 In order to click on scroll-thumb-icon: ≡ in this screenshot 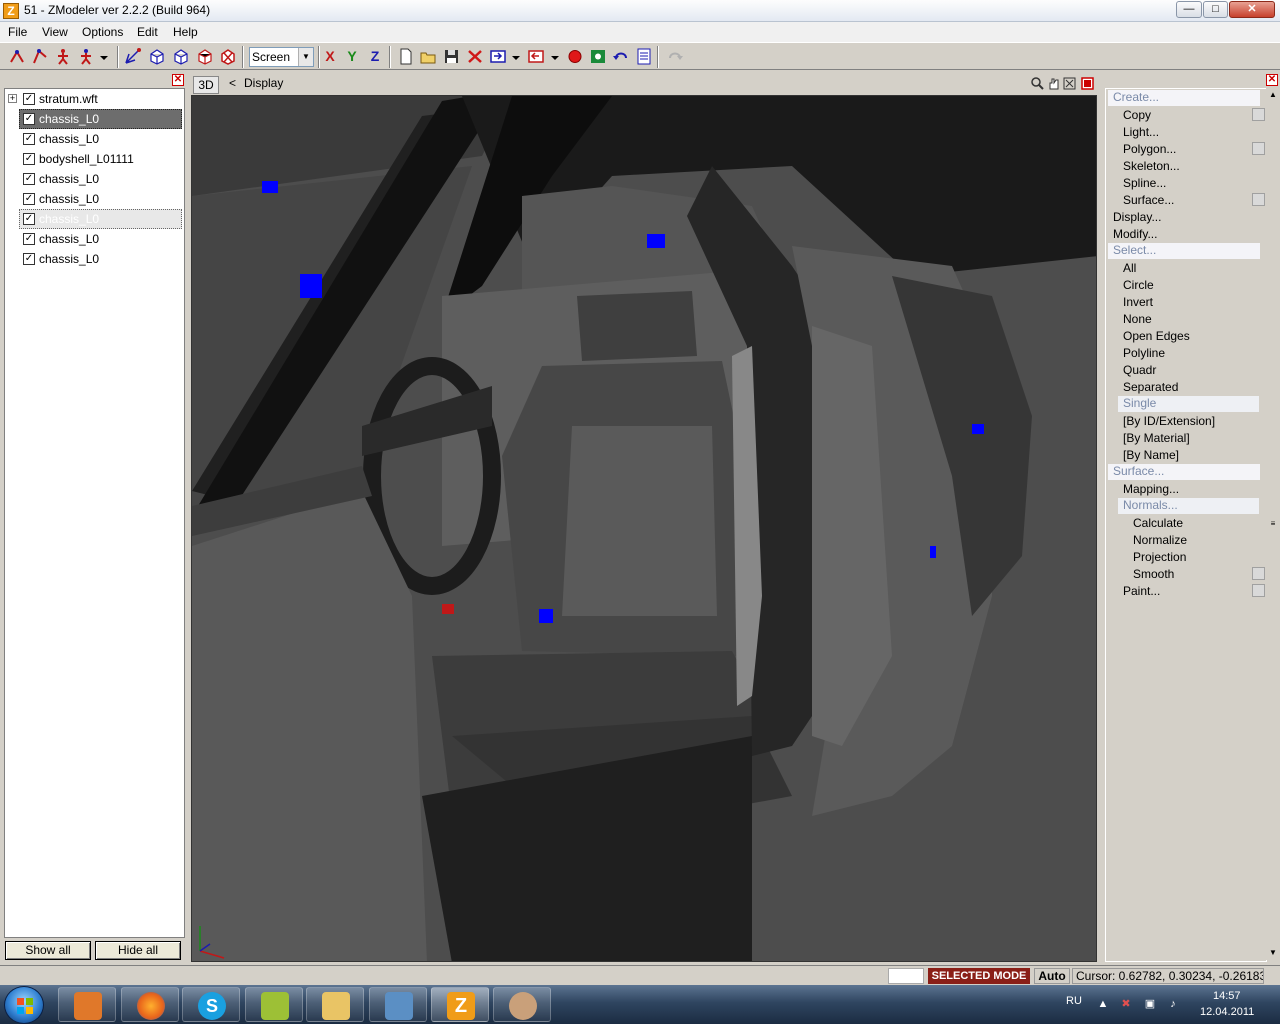, I will do `click(1273, 524)`.